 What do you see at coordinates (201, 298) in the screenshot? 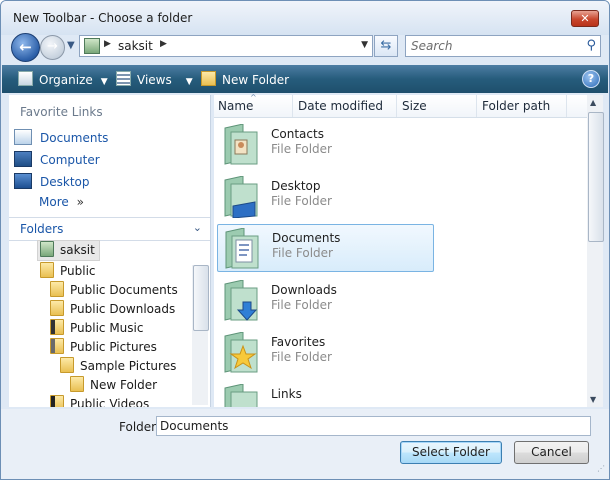
I see `folders-scrollbar-thumb` at bounding box center [201, 298].